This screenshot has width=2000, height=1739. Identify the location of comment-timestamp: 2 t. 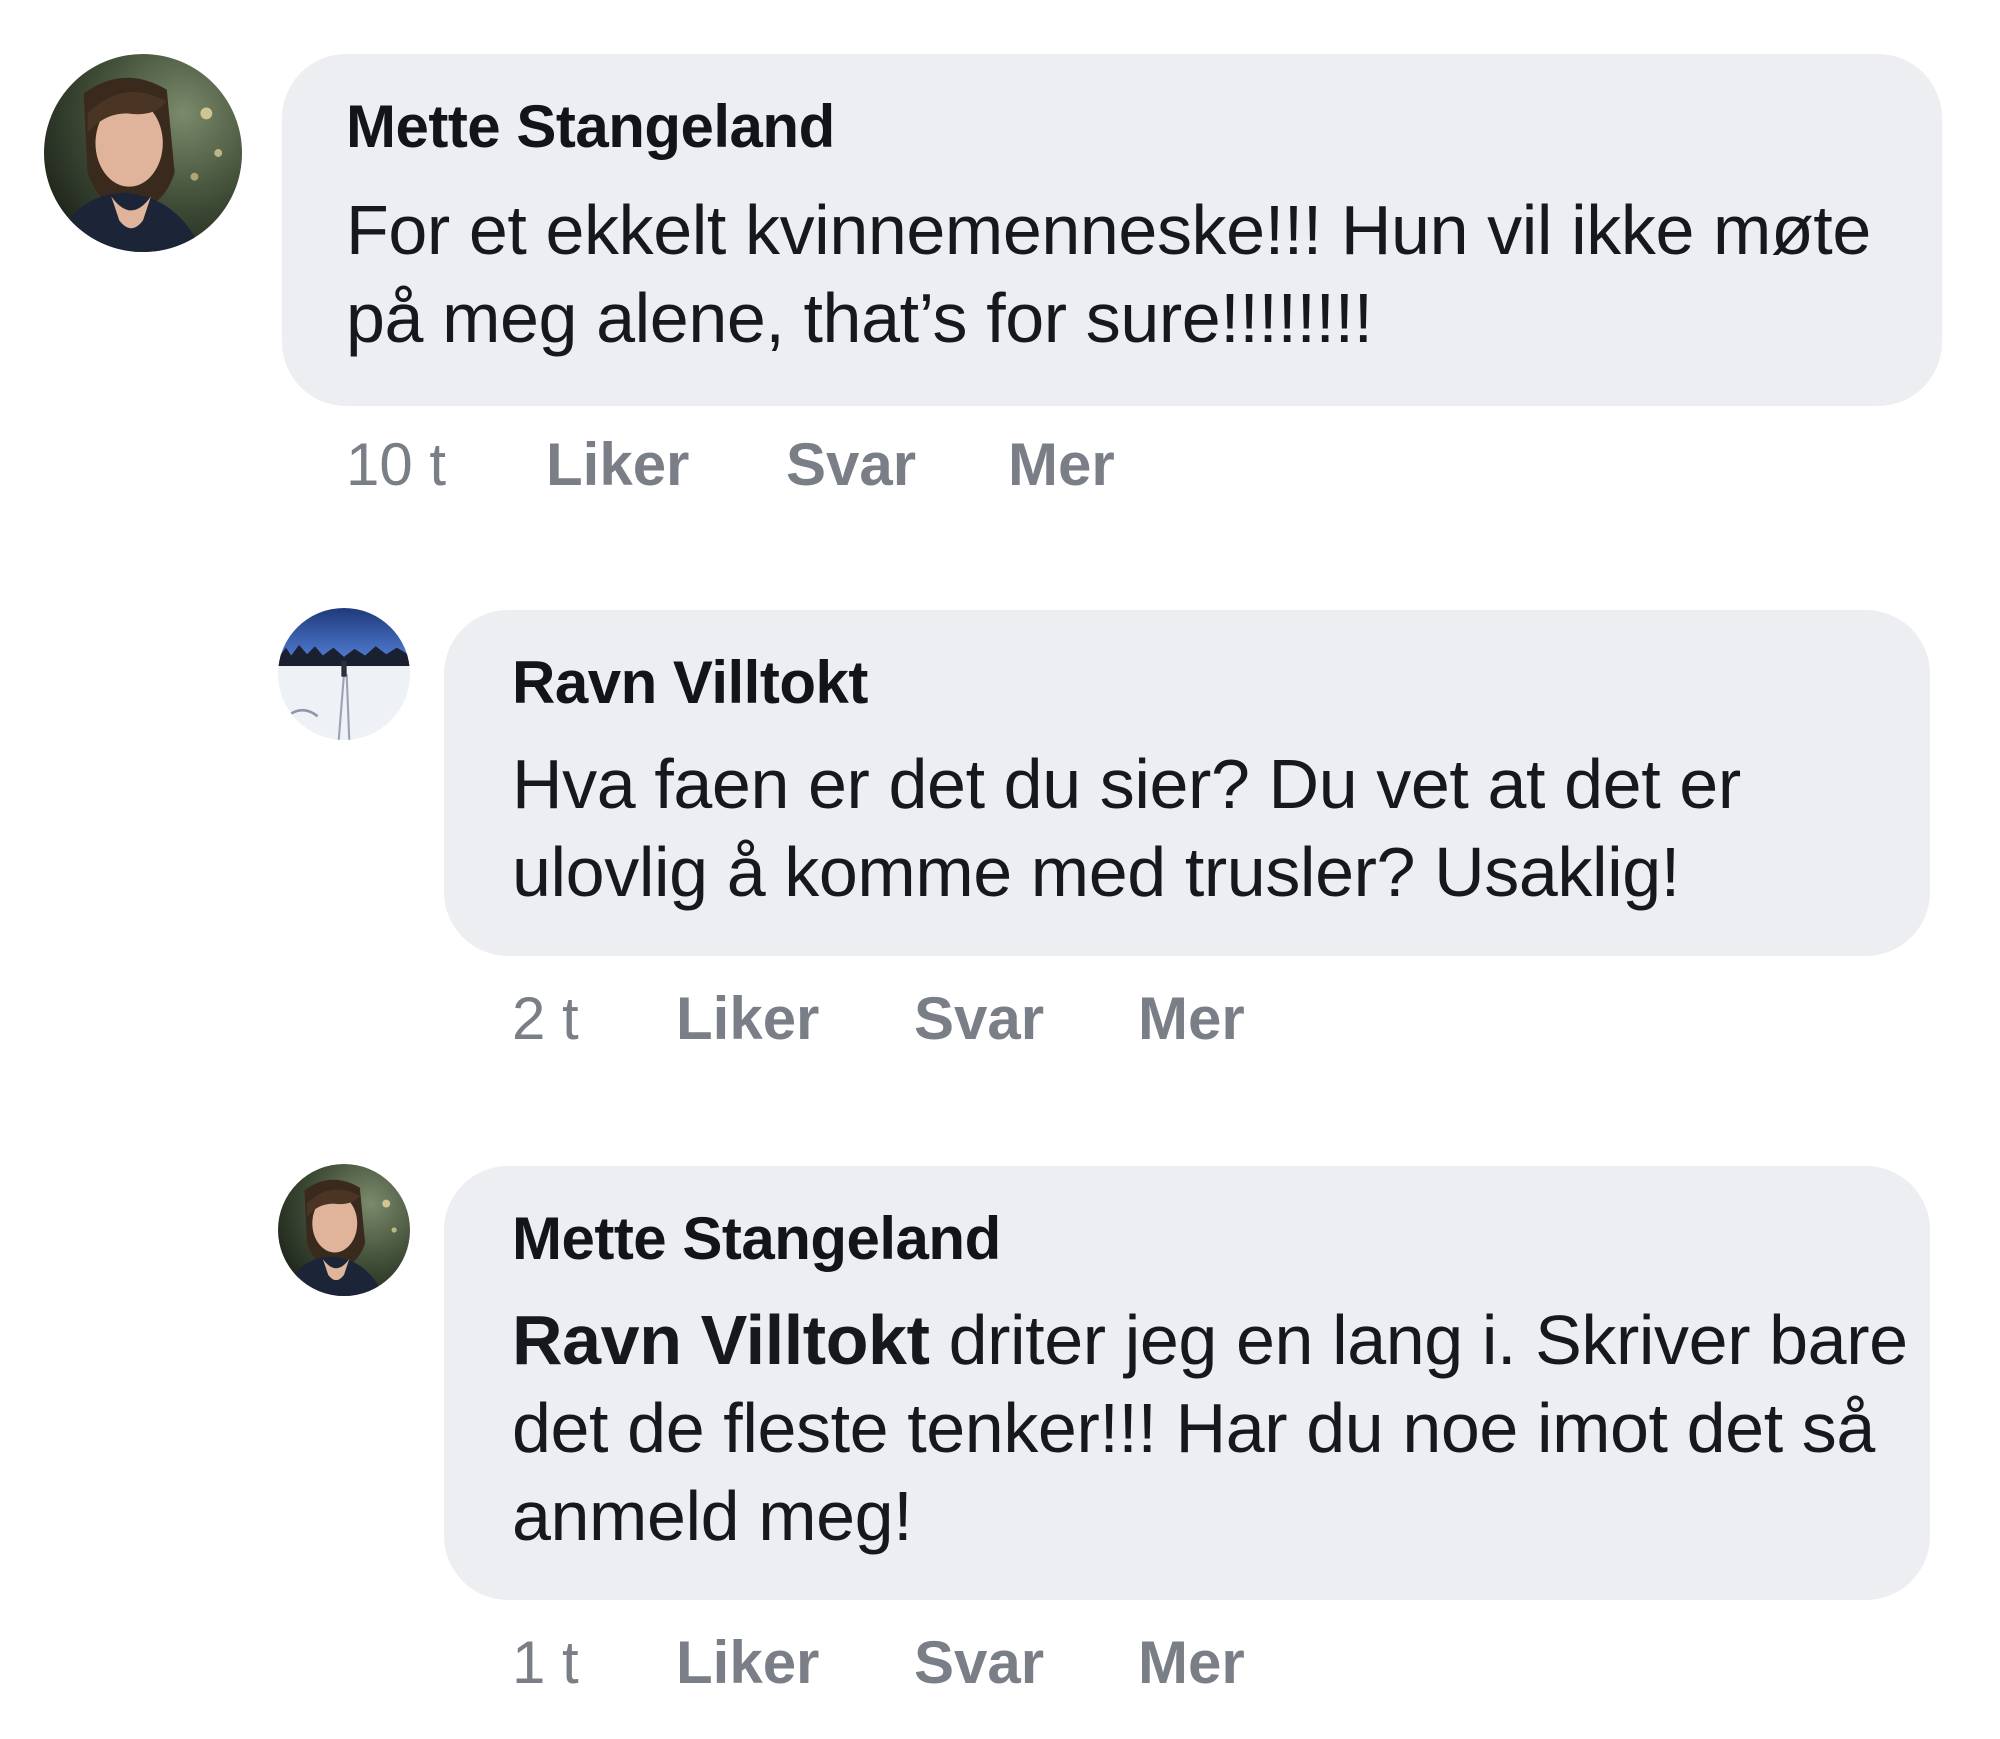
(545, 1018).